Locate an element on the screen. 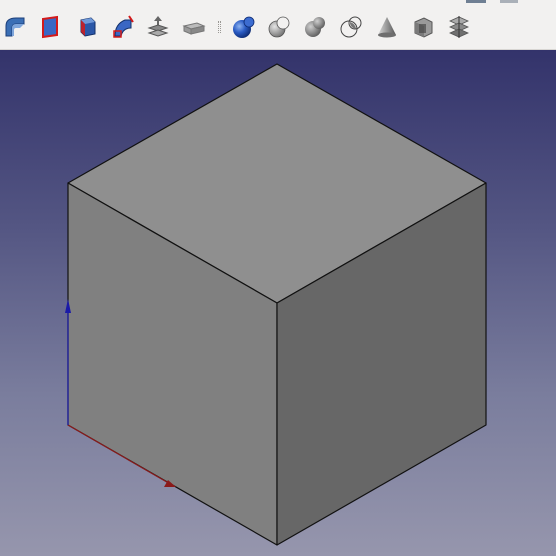 Image resolution: width=556 pixels, height=556 pixels. revolve-button is located at coordinates (122, 27).